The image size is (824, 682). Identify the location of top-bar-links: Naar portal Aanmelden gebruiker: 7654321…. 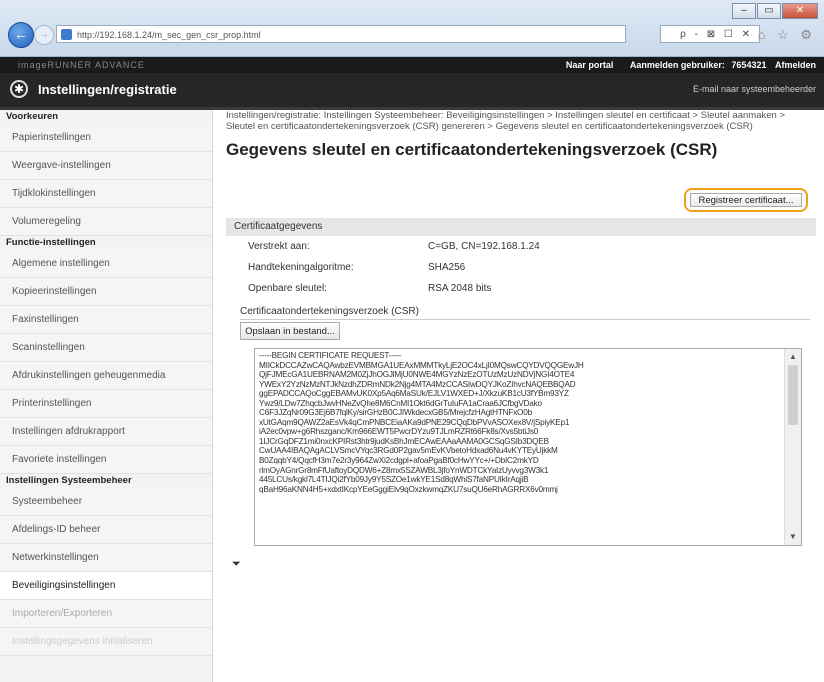
(684, 65).